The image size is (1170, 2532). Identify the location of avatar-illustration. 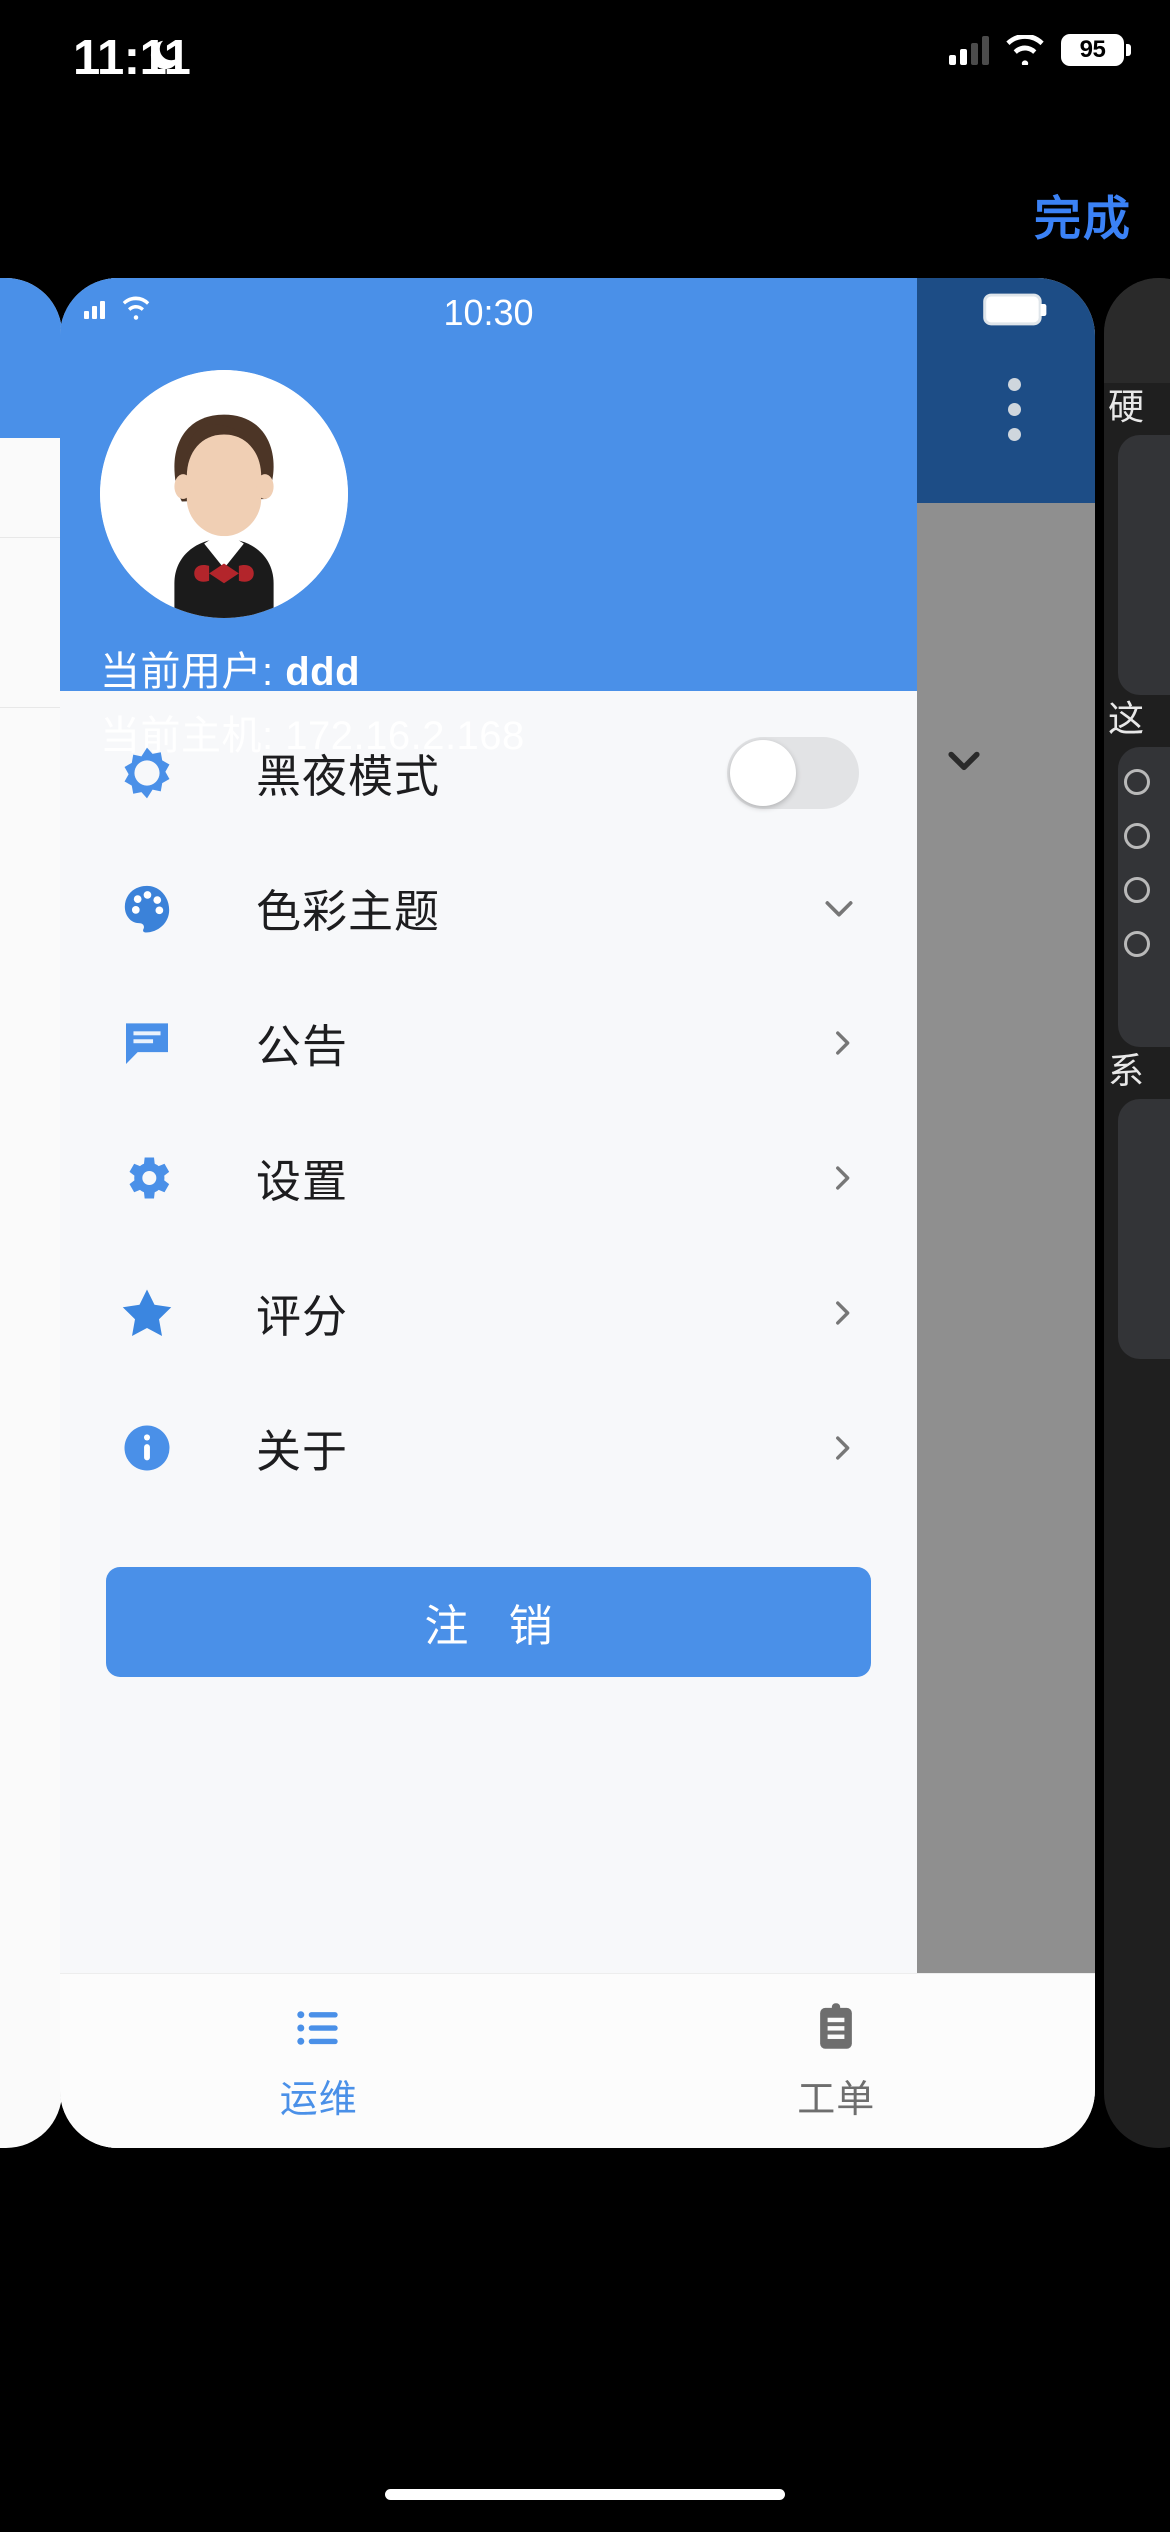
(224, 494).